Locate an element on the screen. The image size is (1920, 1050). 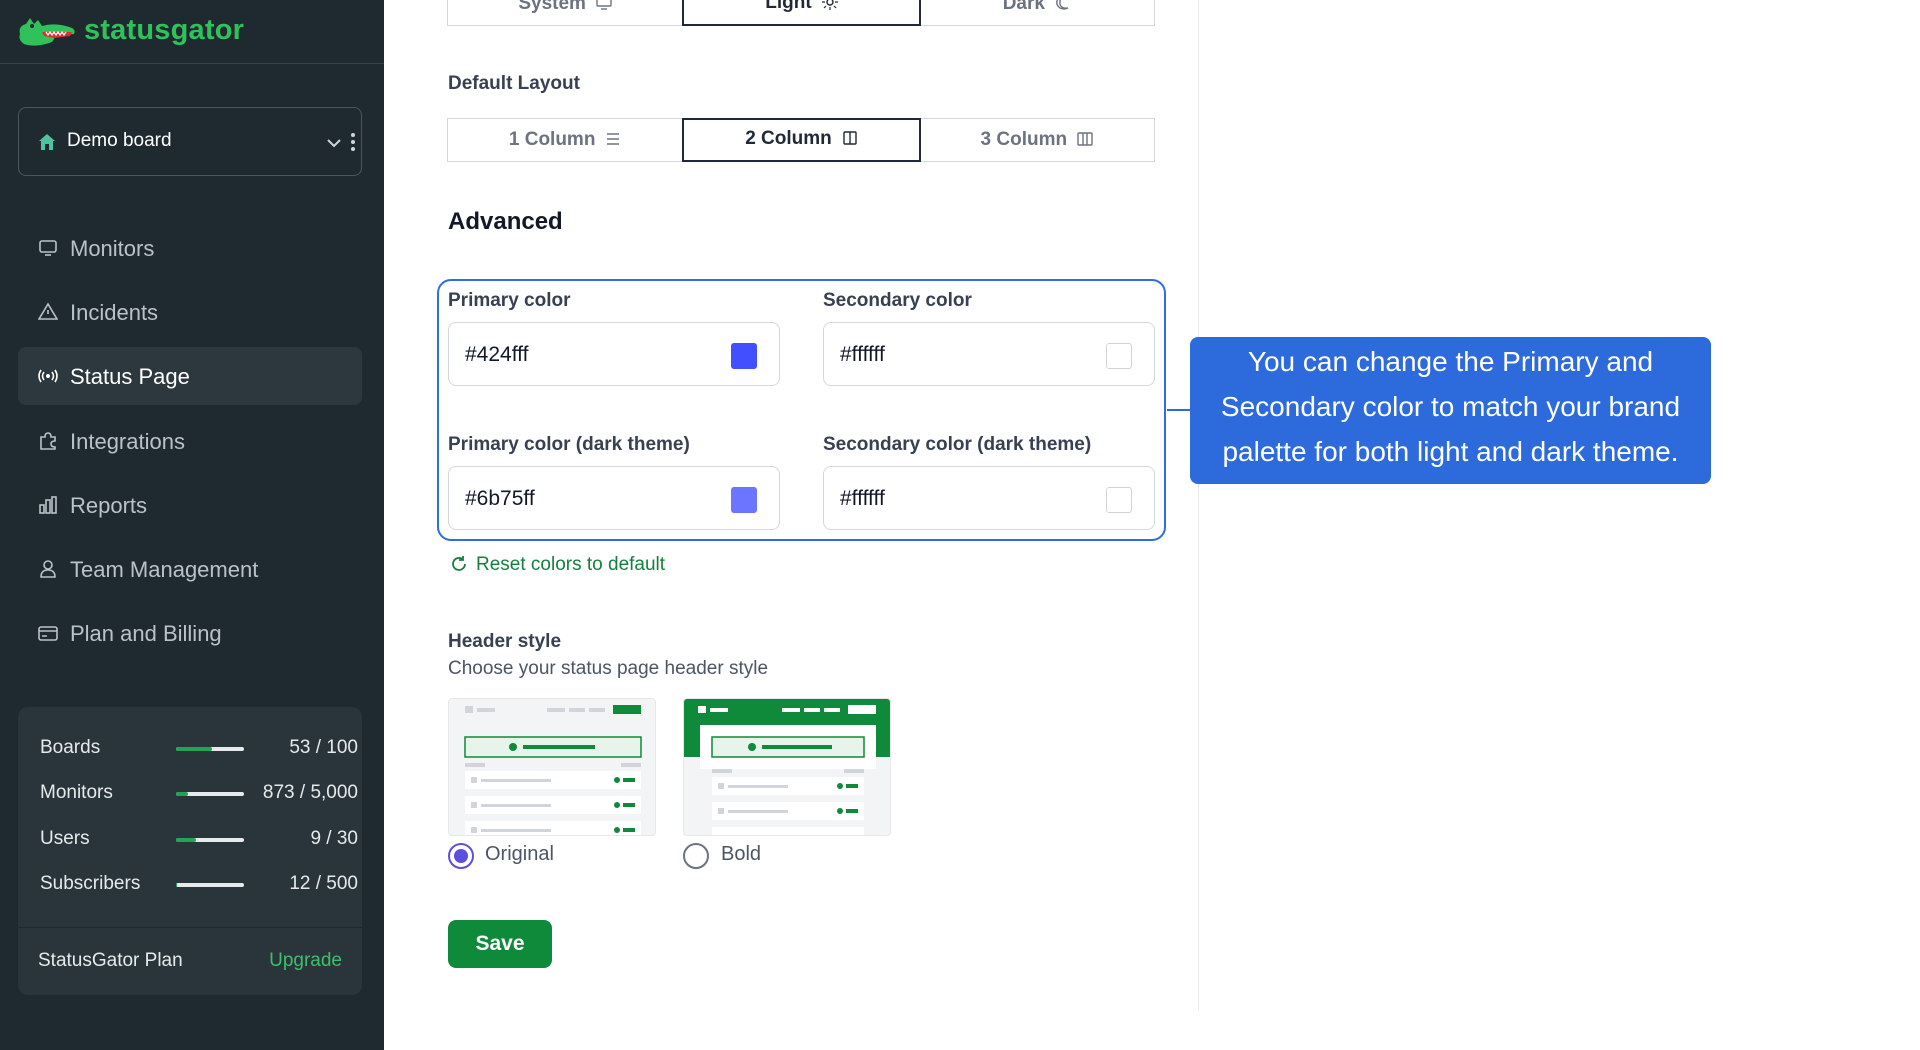
chevron-down-icon is located at coordinates (334, 143).